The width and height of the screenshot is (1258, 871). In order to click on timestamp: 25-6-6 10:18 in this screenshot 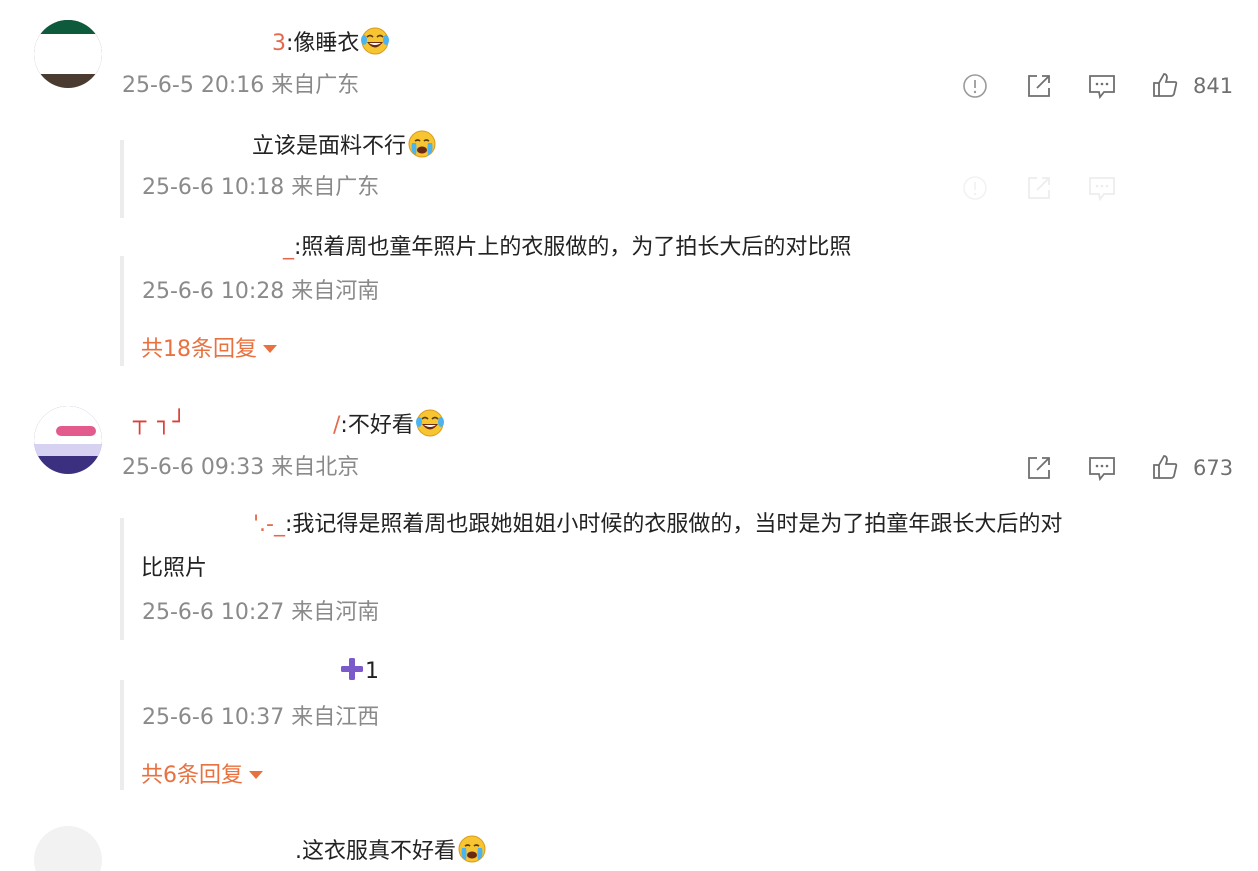, I will do `click(213, 187)`.